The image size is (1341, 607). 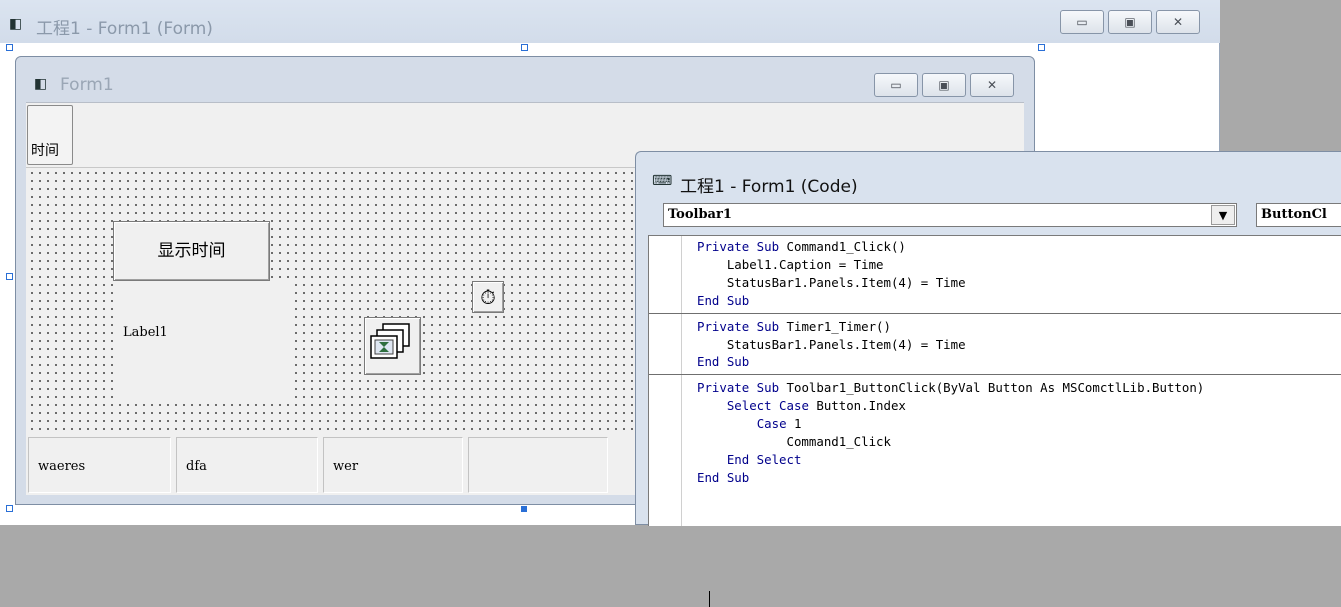 I want to click on status-panel-2-text: dfa, so click(x=196, y=466).